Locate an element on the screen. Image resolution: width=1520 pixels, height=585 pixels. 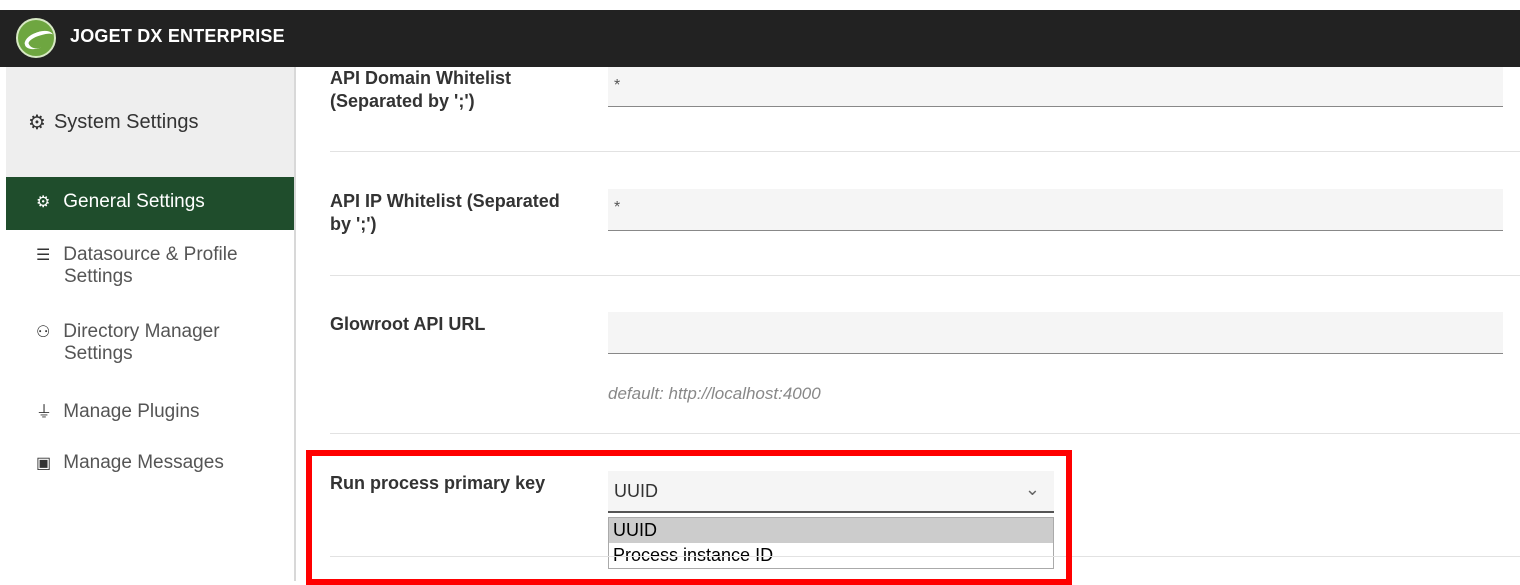
joget-logo-icon is located at coordinates (36, 38).